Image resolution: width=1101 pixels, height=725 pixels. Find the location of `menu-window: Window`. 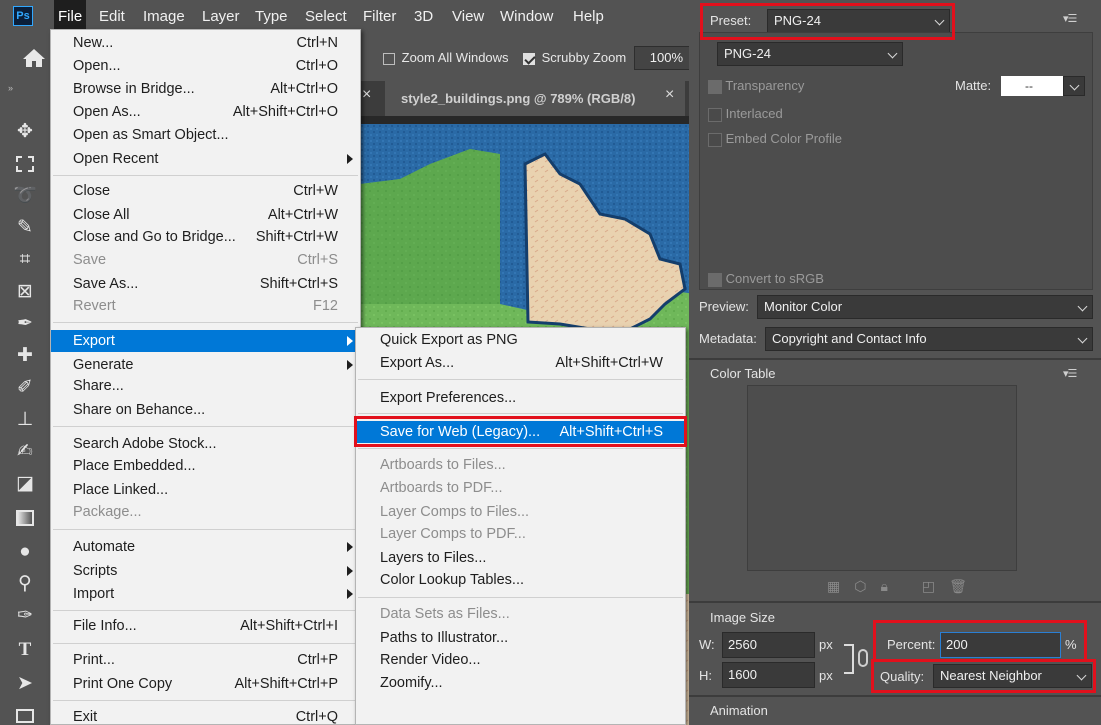

menu-window: Window is located at coordinates (526, 16).